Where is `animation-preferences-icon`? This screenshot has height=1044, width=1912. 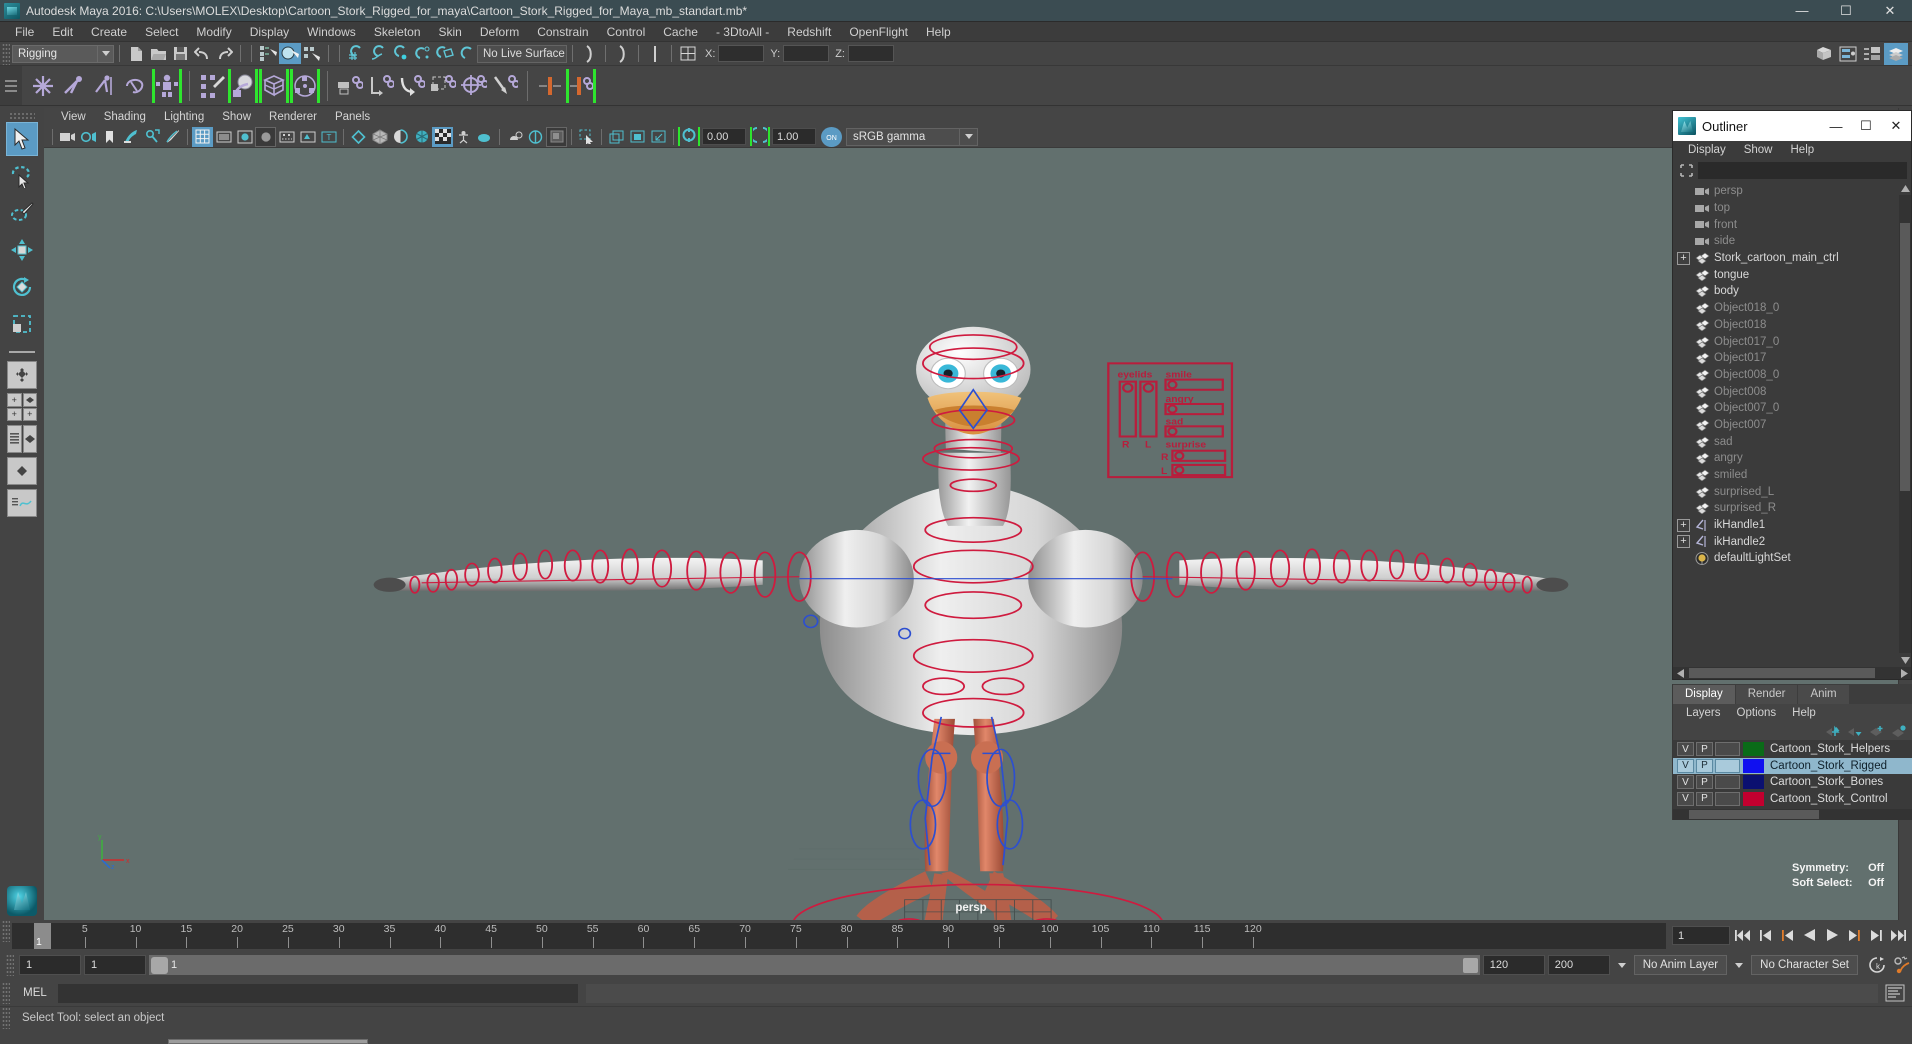
animation-preferences-icon is located at coordinates (1901, 965).